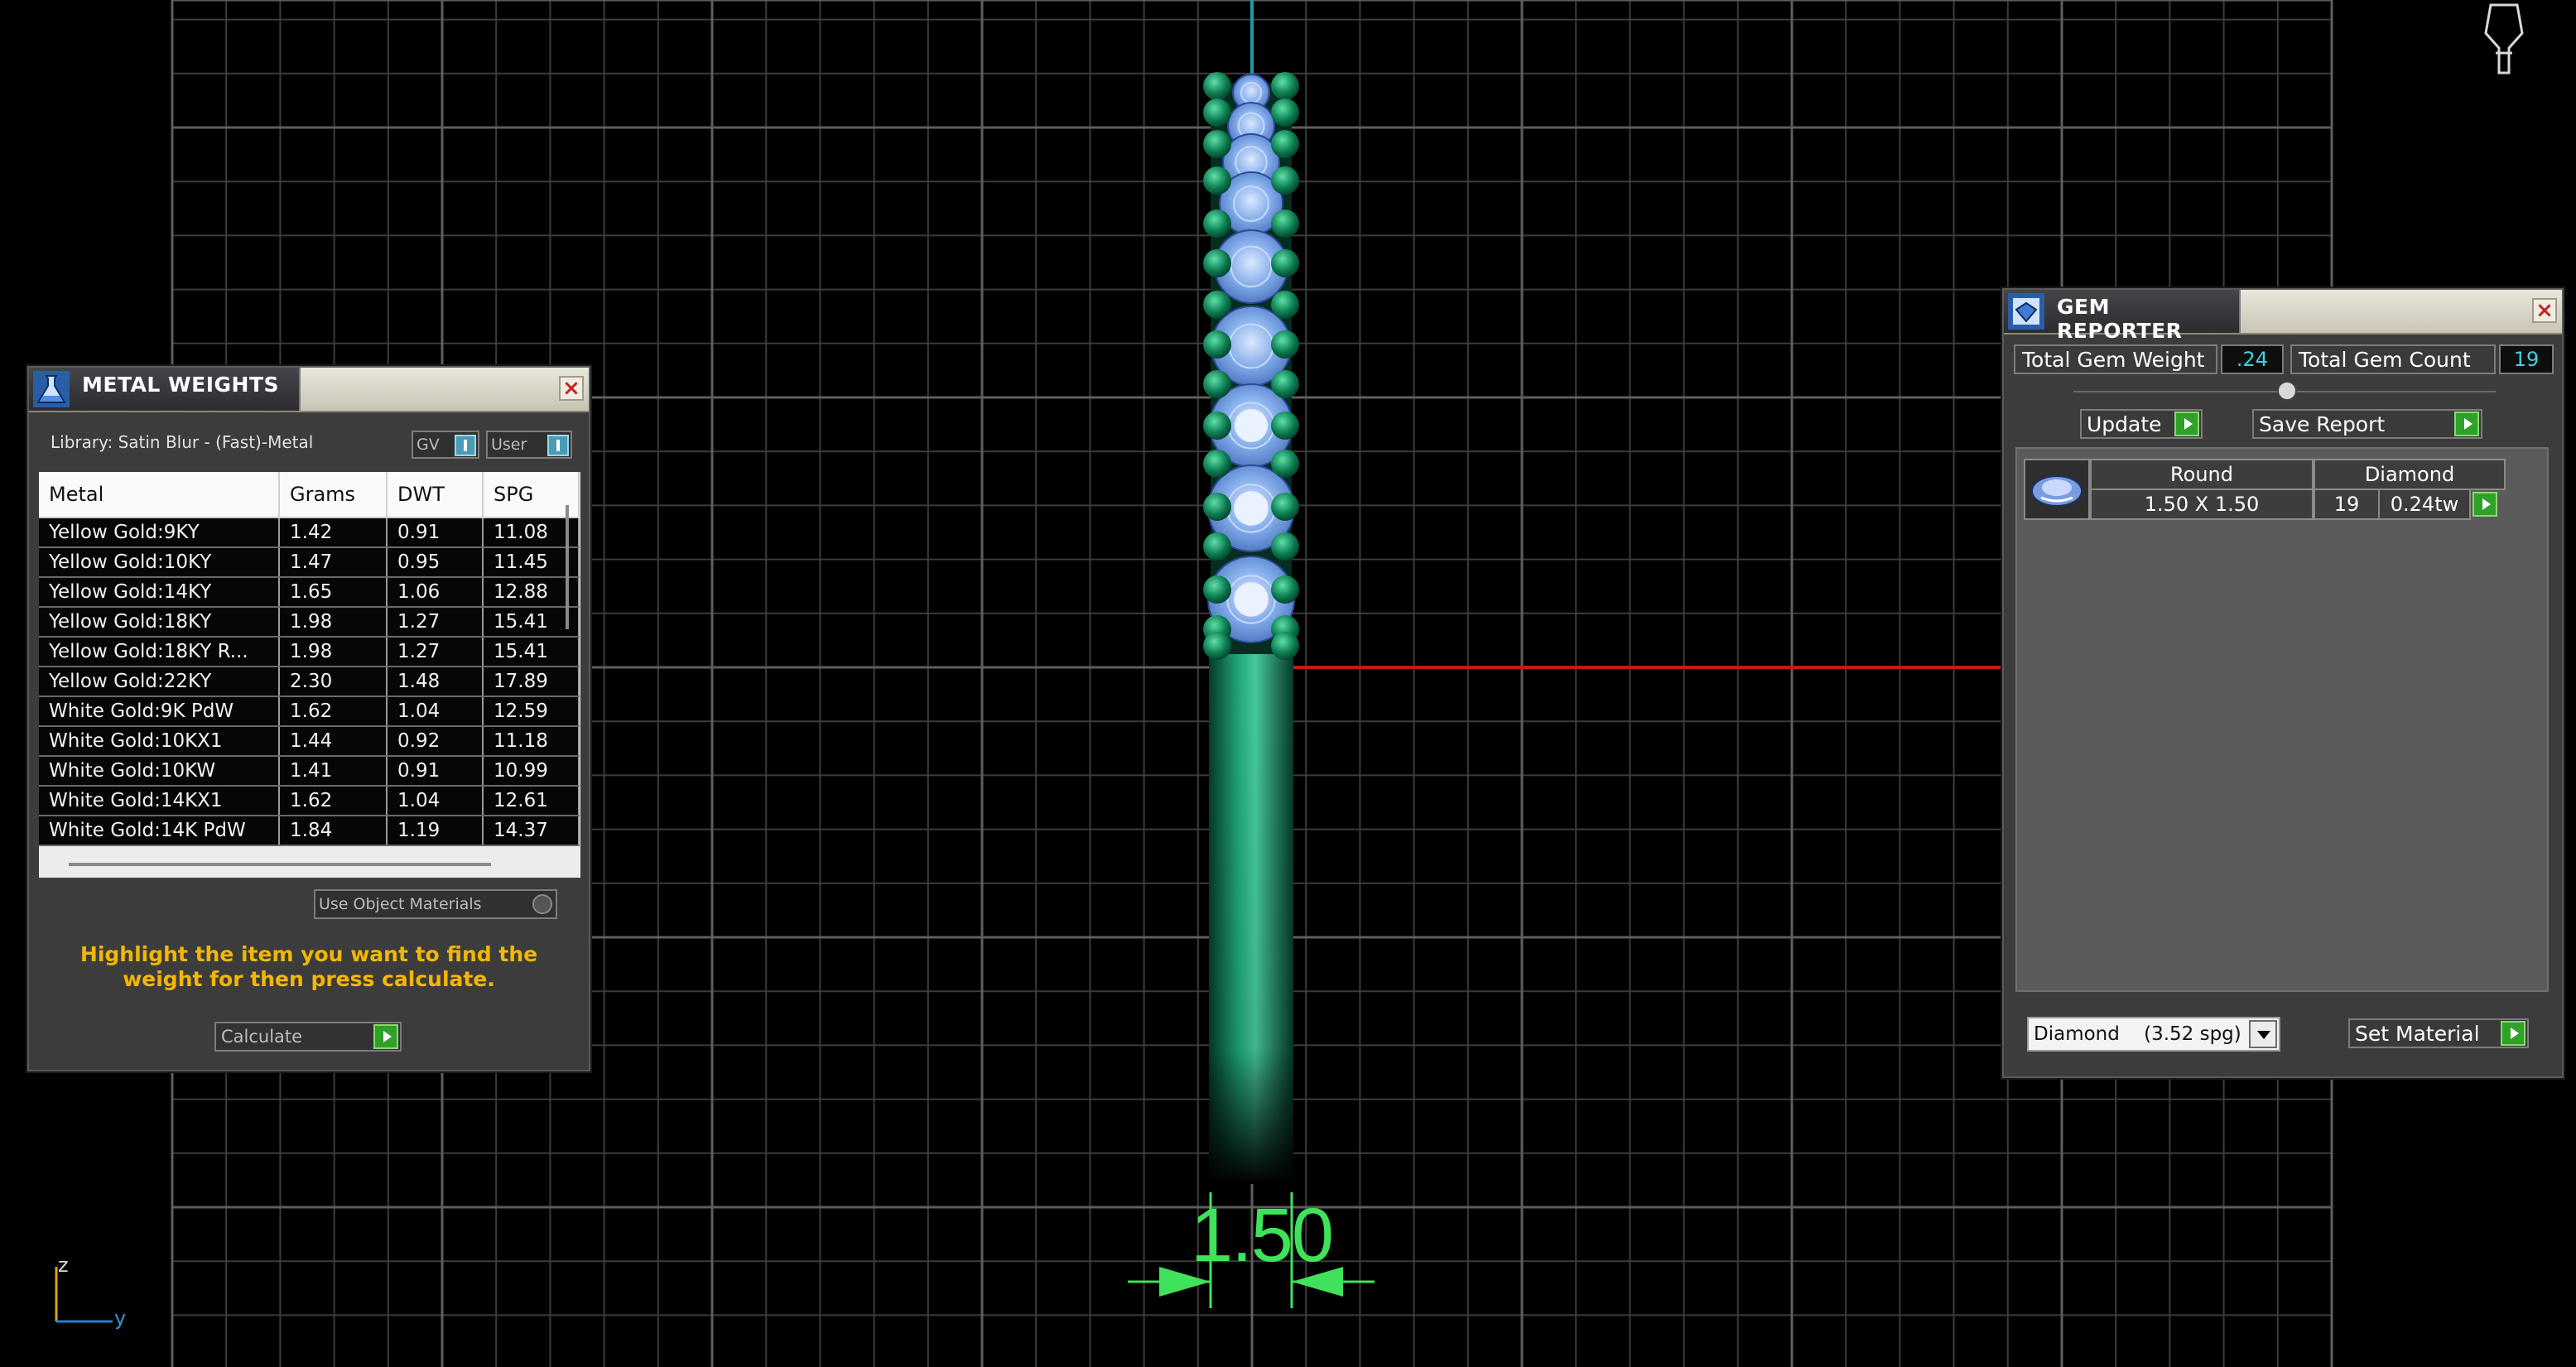 This screenshot has height=1367, width=2576. What do you see at coordinates (531, 772) in the screenshot?
I see `cell: 10.99` at bounding box center [531, 772].